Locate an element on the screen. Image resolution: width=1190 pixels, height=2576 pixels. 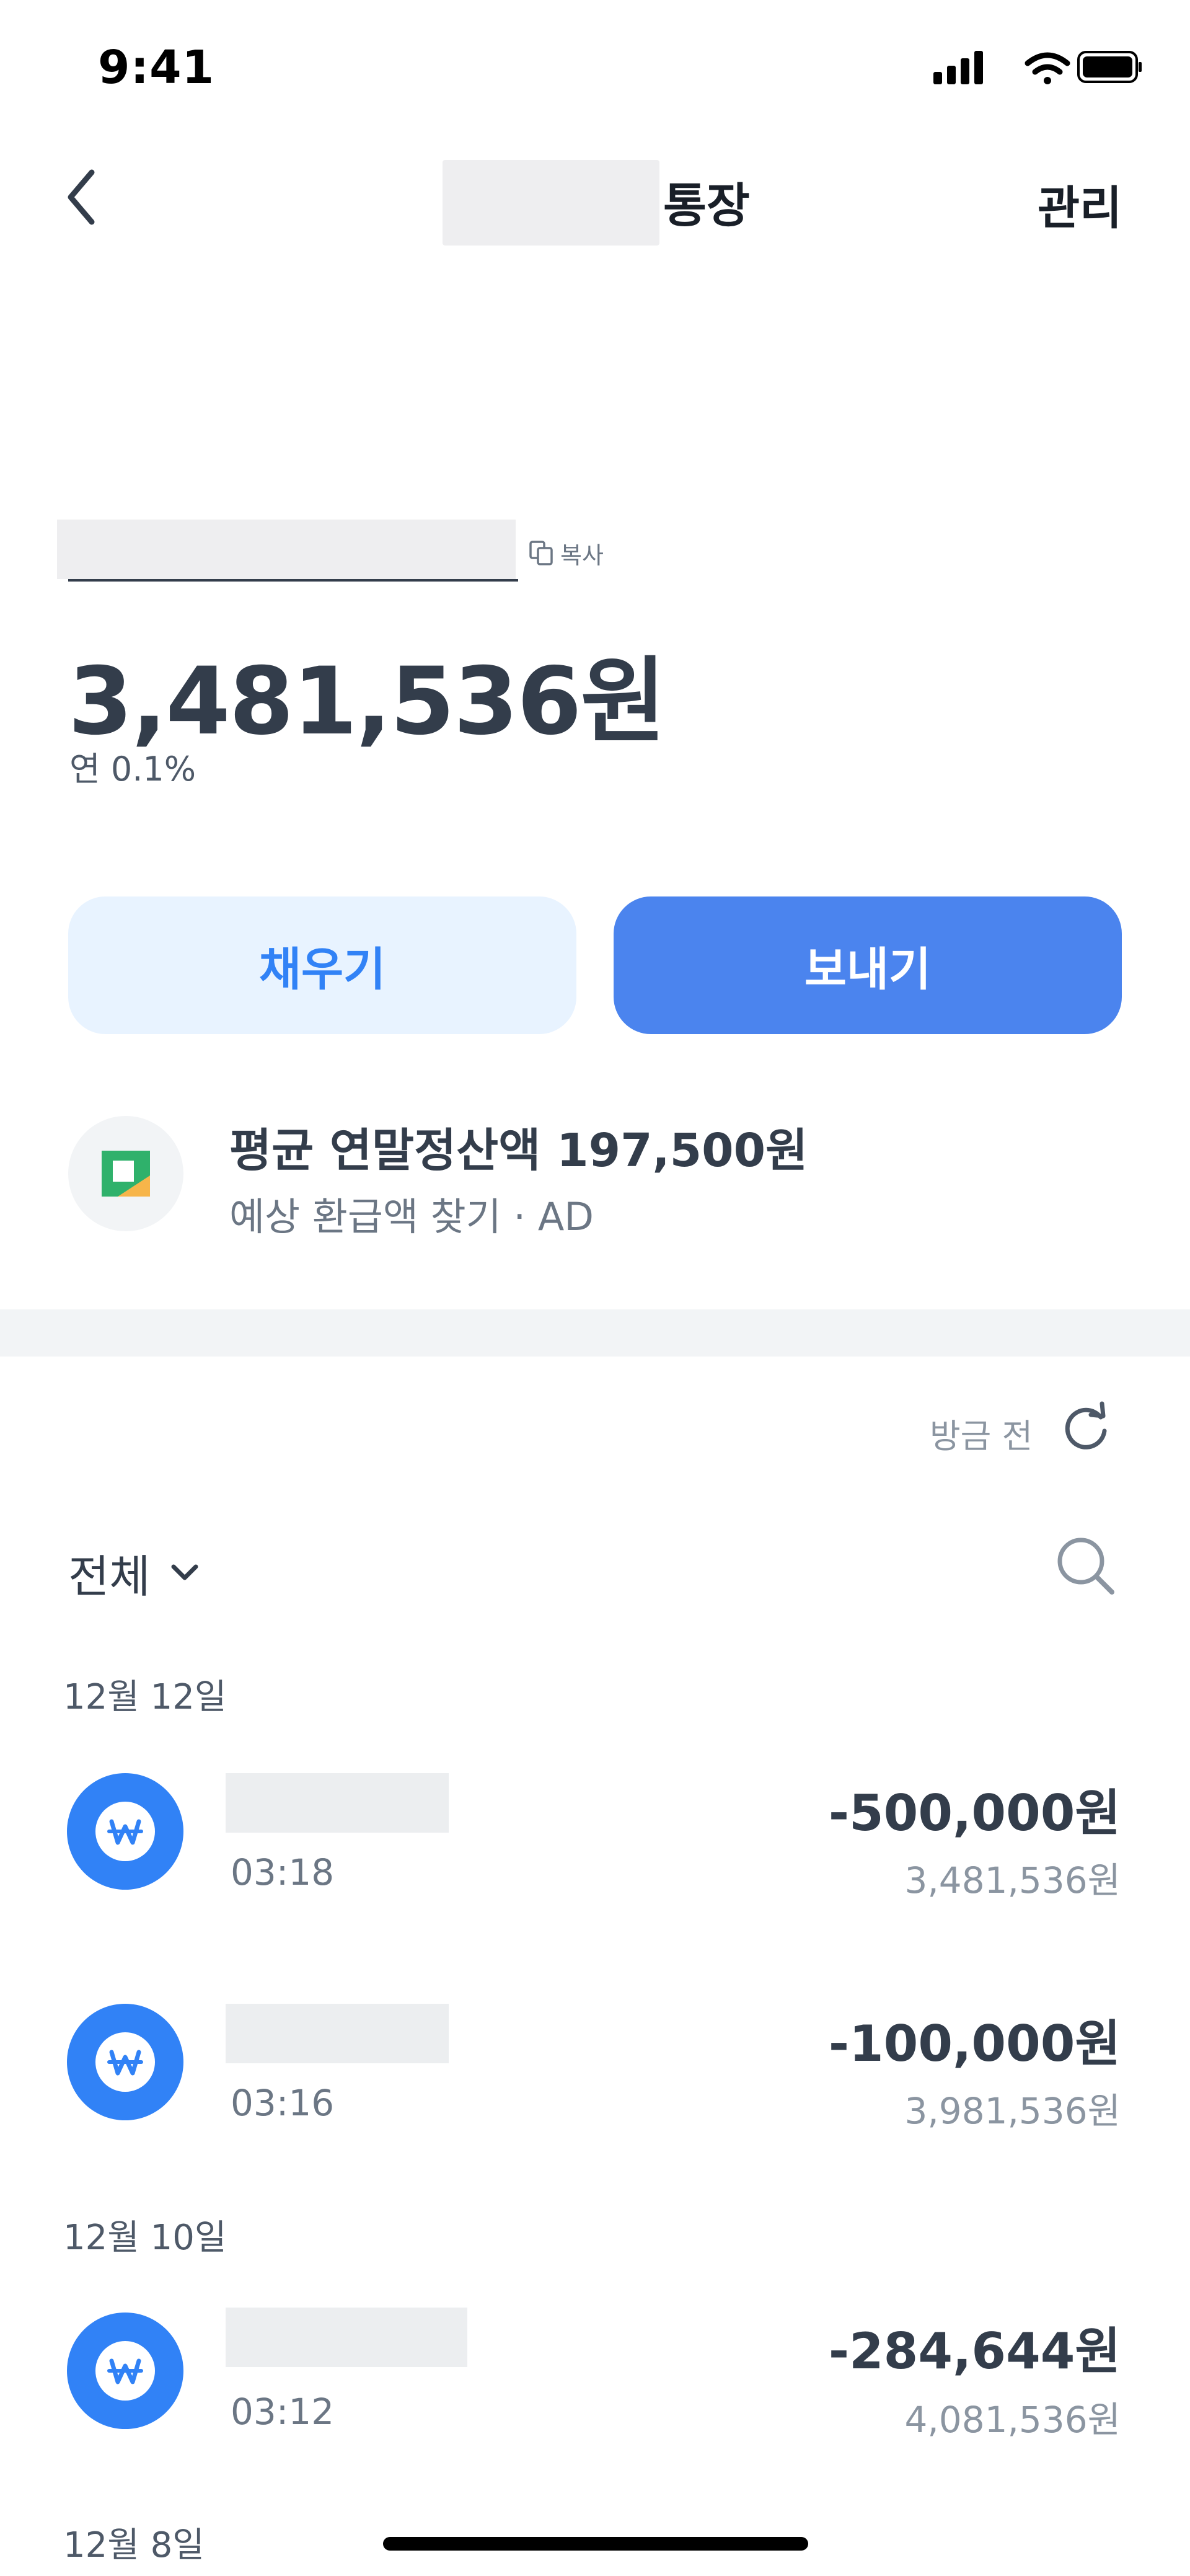
status-icons is located at coordinates (1037, 67).